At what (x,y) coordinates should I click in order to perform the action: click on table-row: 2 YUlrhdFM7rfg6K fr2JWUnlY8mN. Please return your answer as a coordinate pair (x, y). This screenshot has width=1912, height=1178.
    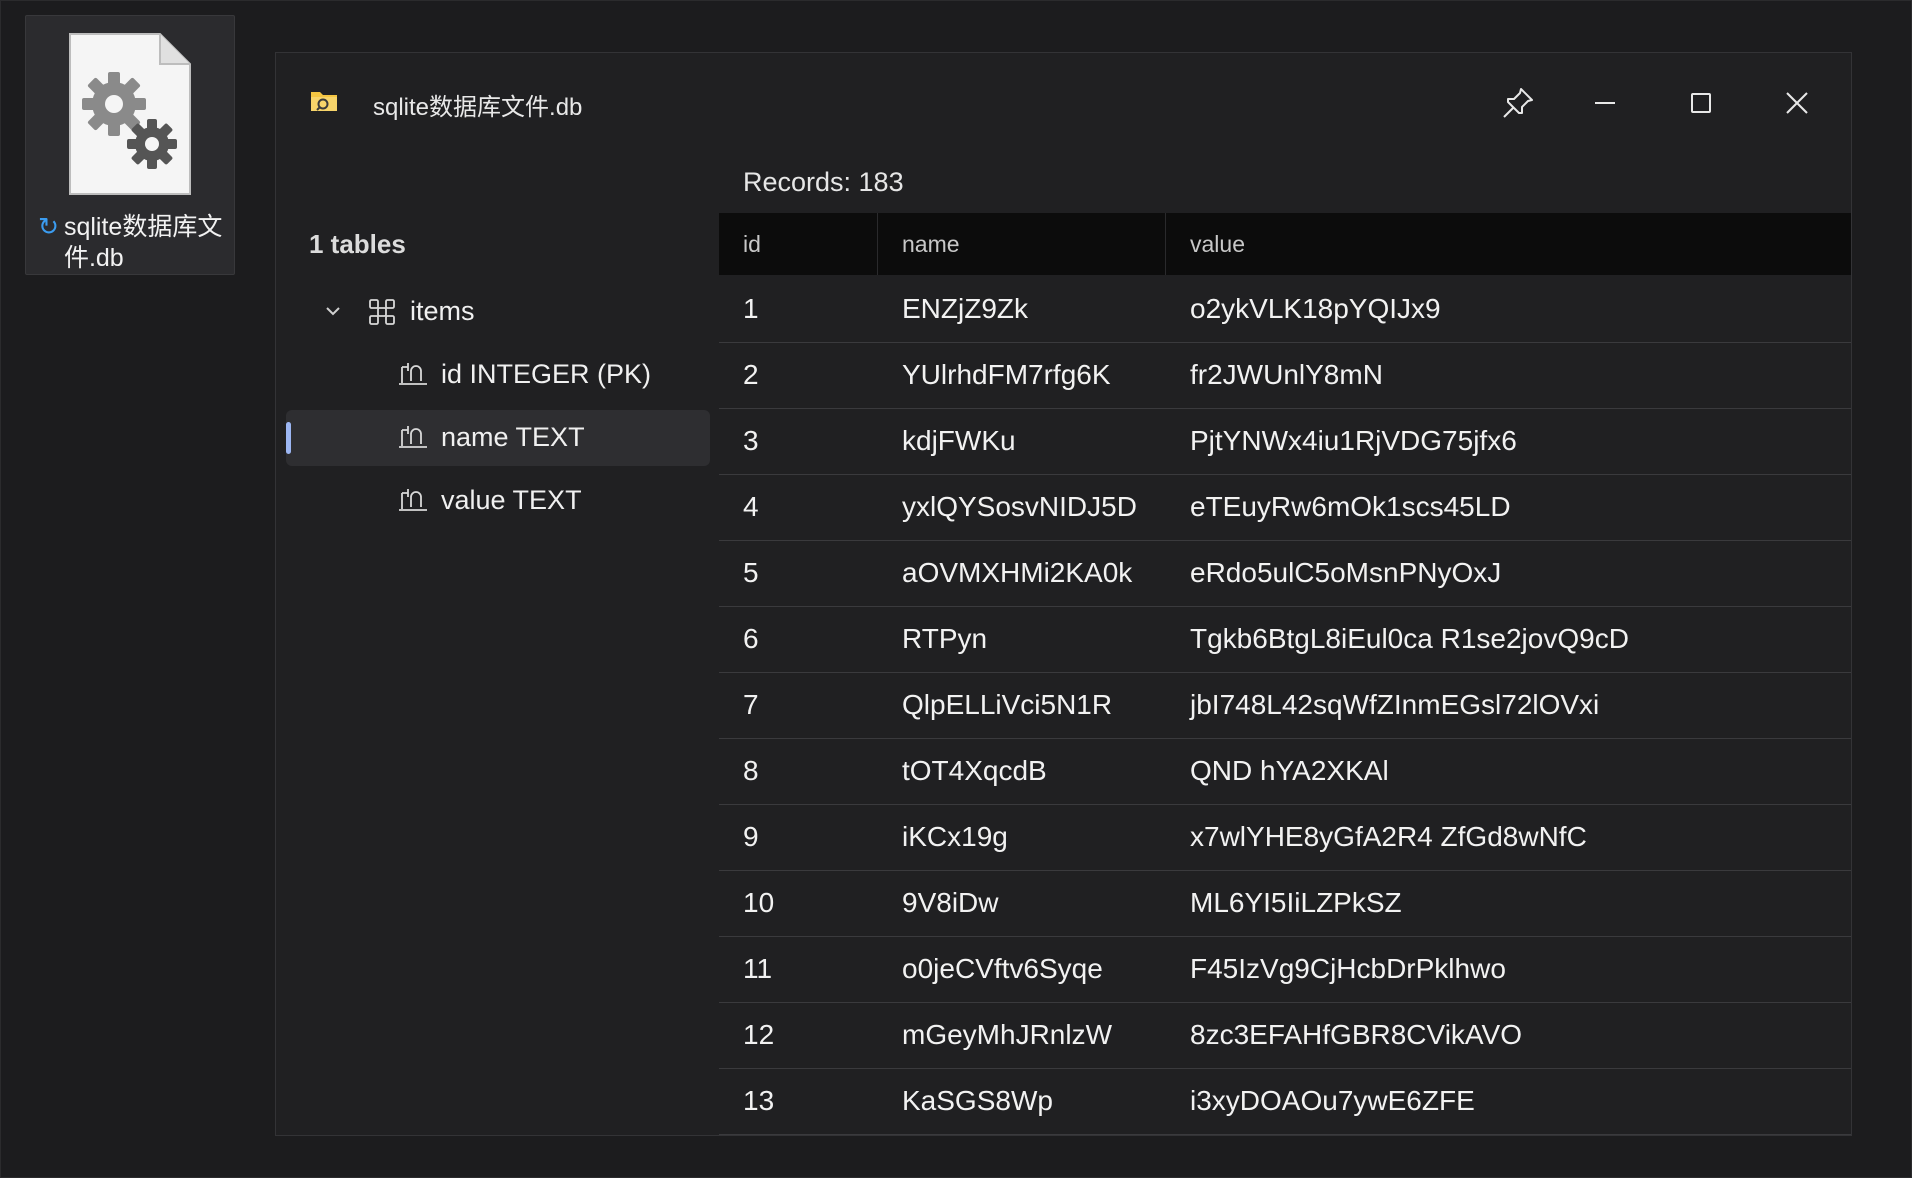
    Looking at the image, I should click on (1285, 376).